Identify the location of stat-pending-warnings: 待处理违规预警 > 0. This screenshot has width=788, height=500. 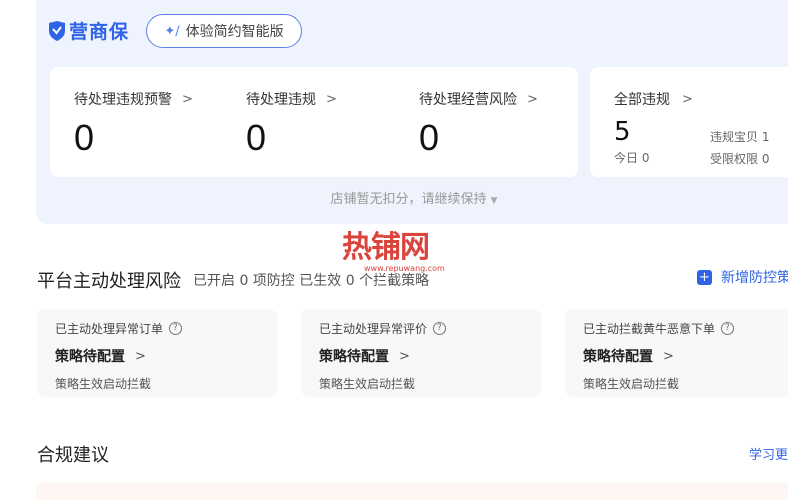
(133, 124).